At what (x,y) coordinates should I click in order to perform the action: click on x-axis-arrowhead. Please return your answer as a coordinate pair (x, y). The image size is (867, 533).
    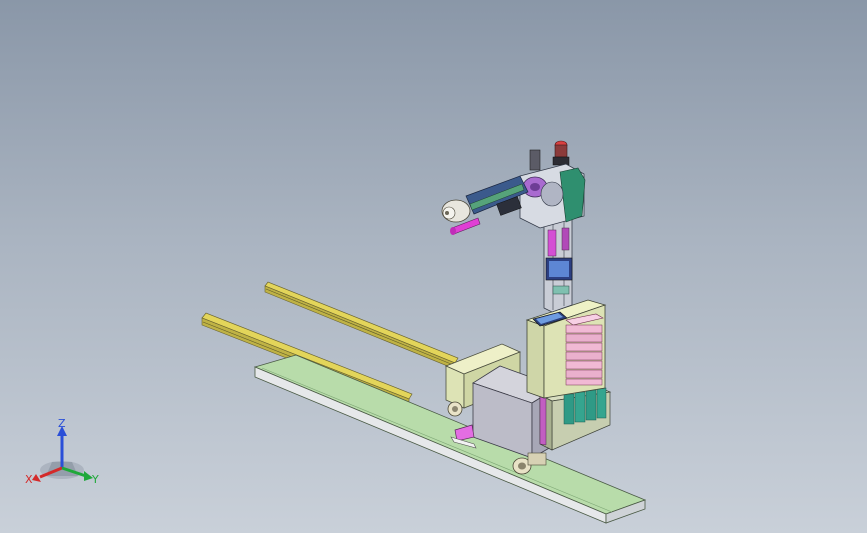
    Looking at the image, I should click on (36, 478).